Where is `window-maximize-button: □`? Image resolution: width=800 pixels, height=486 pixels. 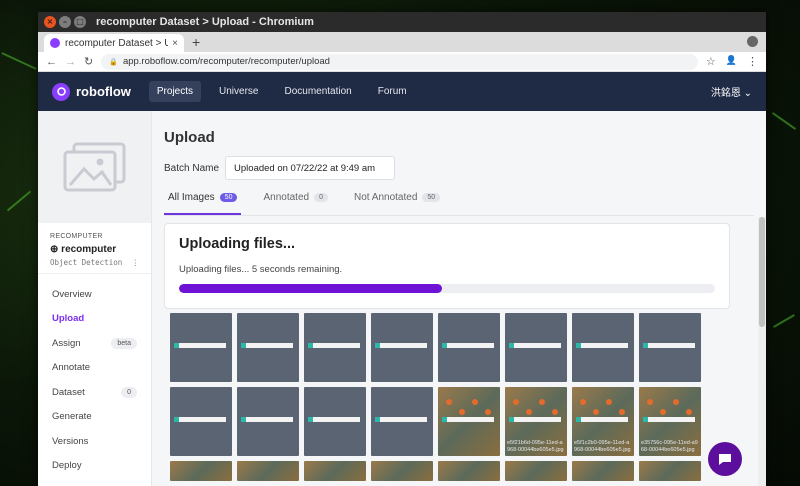
window-maximize-button: □ is located at coordinates (80, 22).